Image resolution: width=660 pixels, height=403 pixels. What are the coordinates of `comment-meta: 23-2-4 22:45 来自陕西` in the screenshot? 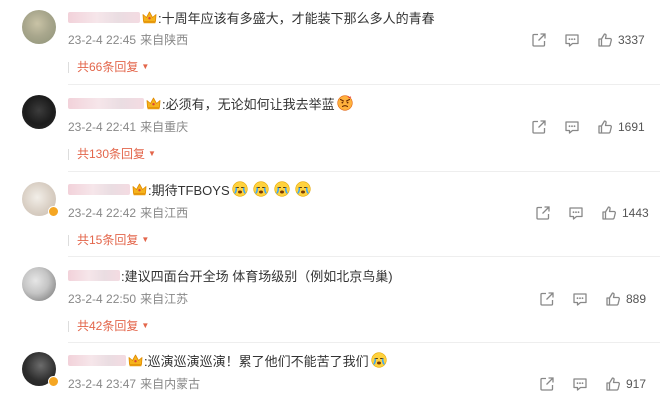 It's located at (128, 40).